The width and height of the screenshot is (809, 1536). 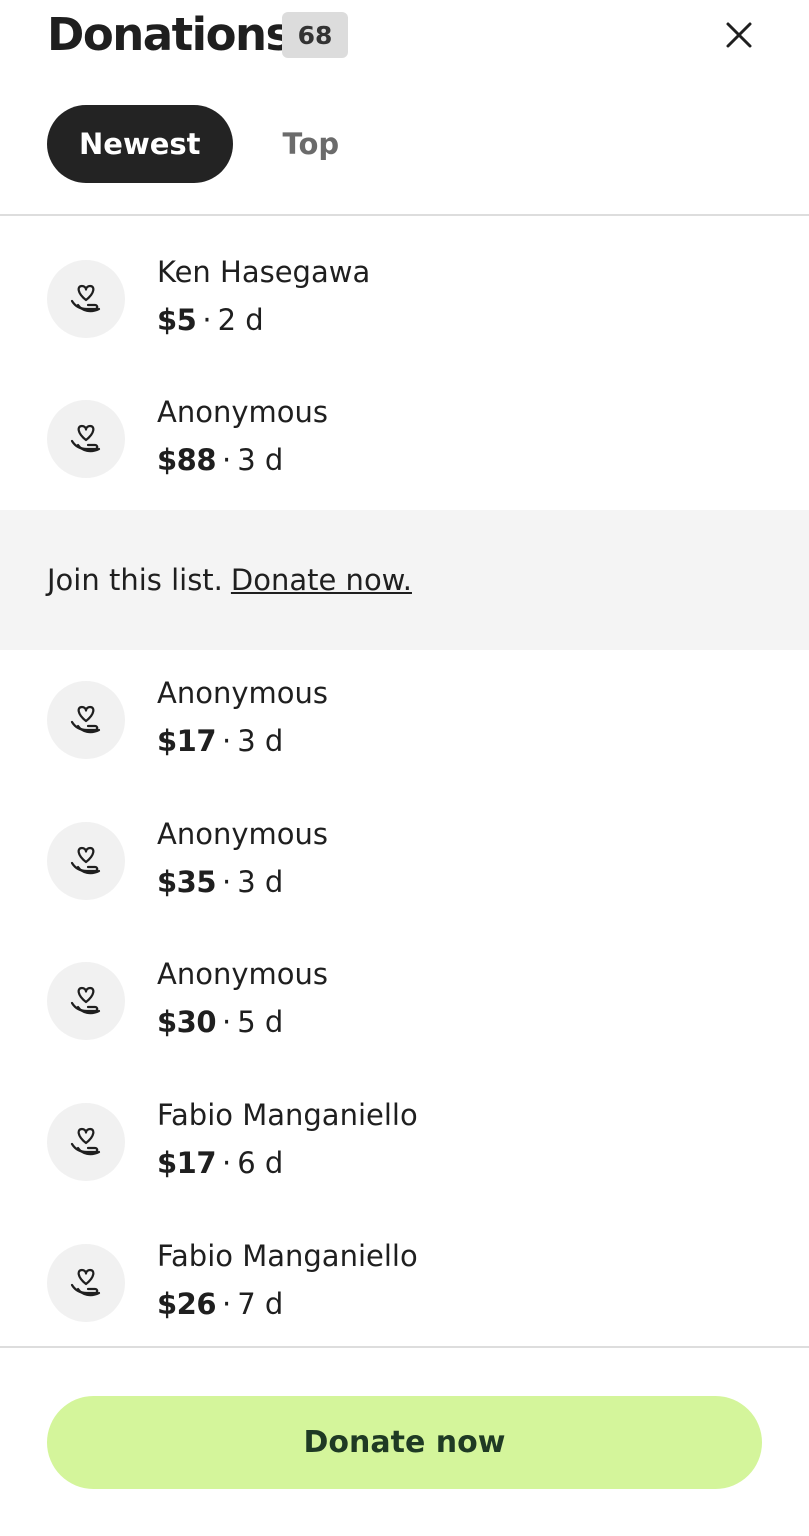 I want to click on donation-meta: $88 · 3 d, so click(x=220, y=460).